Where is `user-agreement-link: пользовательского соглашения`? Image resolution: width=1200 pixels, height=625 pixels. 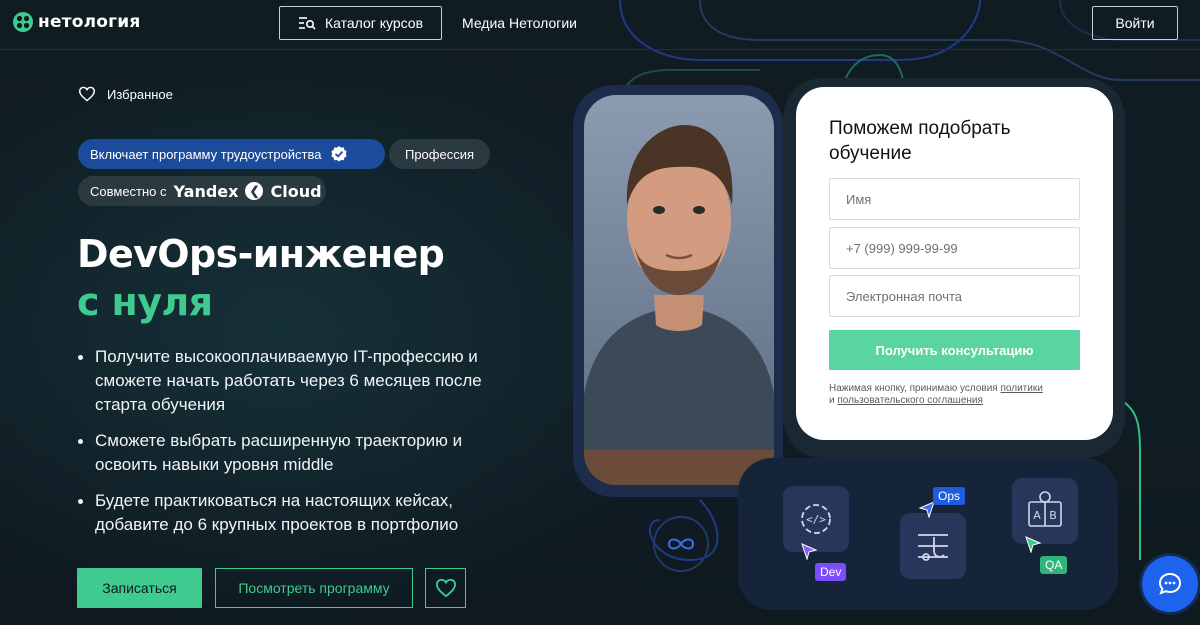 user-agreement-link: пользовательского соглашения is located at coordinates (910, 400).